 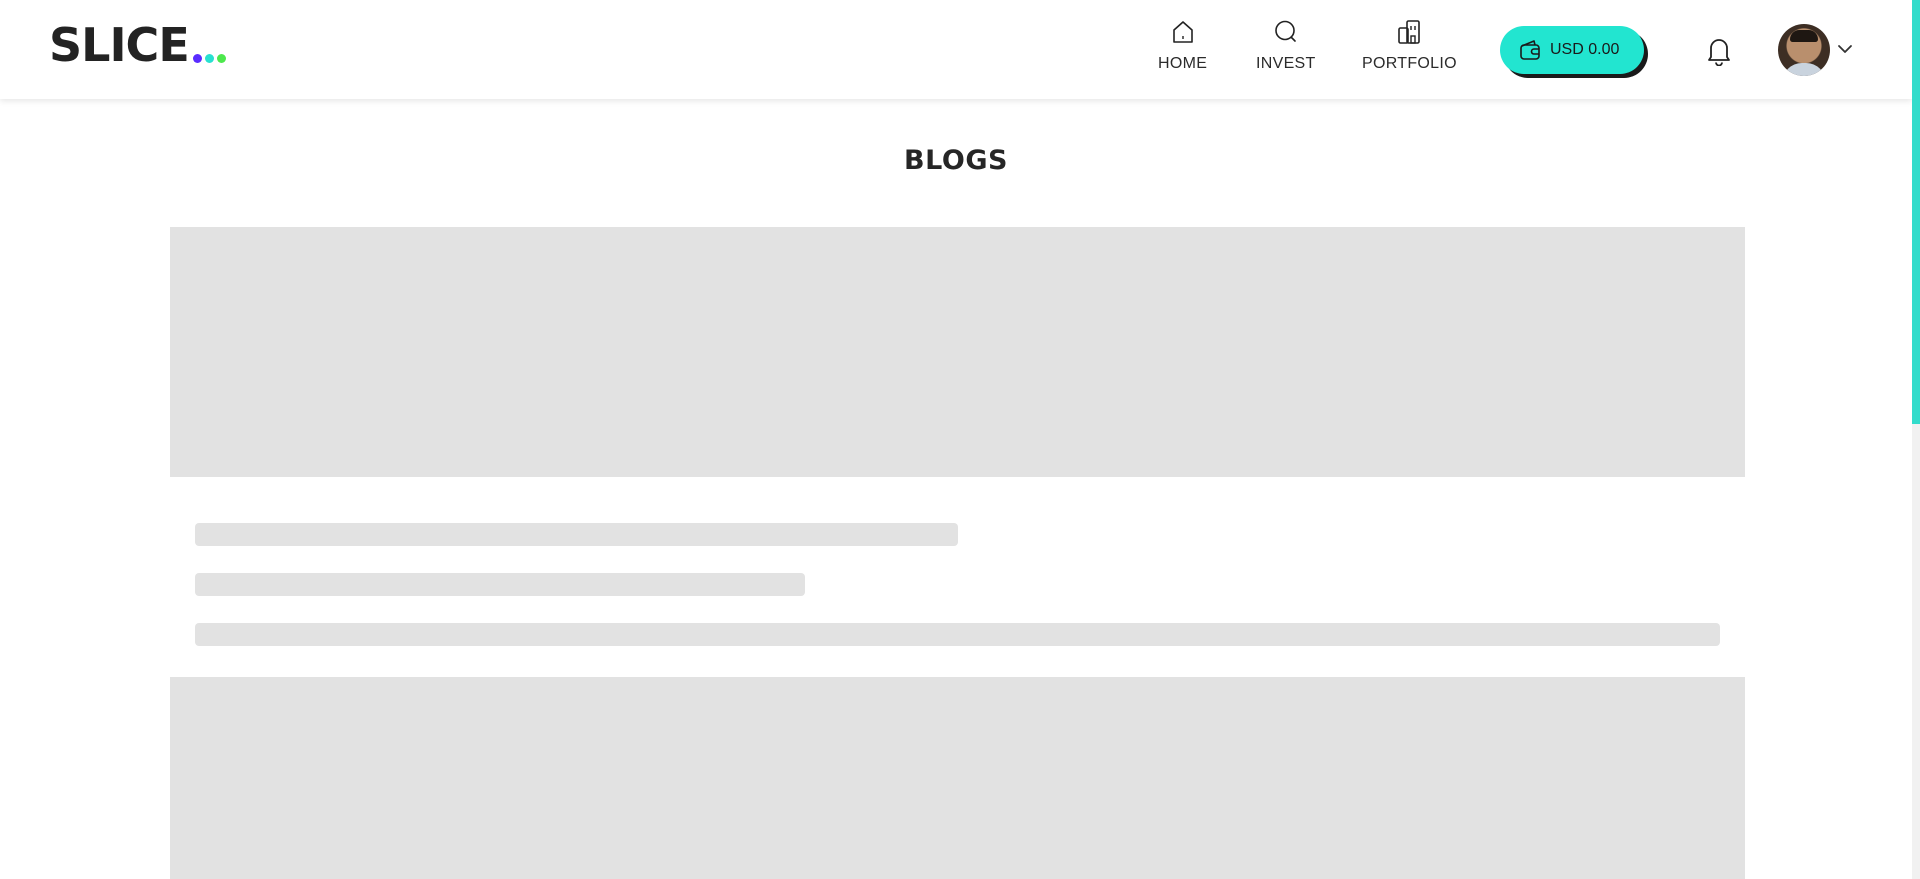 I want to click on logo-dot-teal, so click(x=209, y=58).